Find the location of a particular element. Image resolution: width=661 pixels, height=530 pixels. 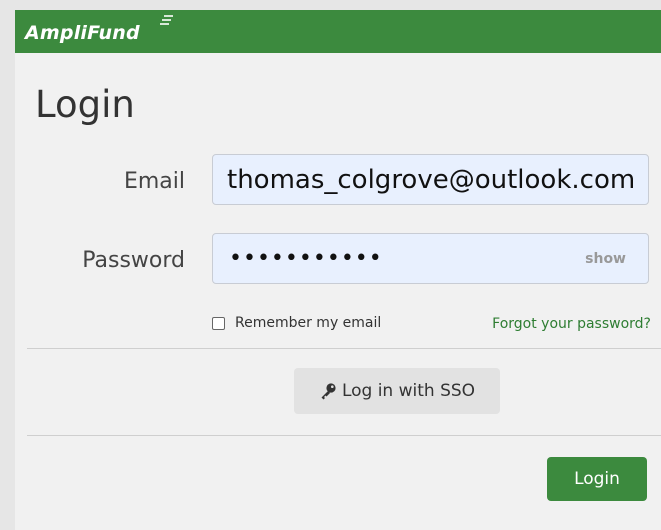

remember-email-label: Remember my email is located at coordinates (308, 323).